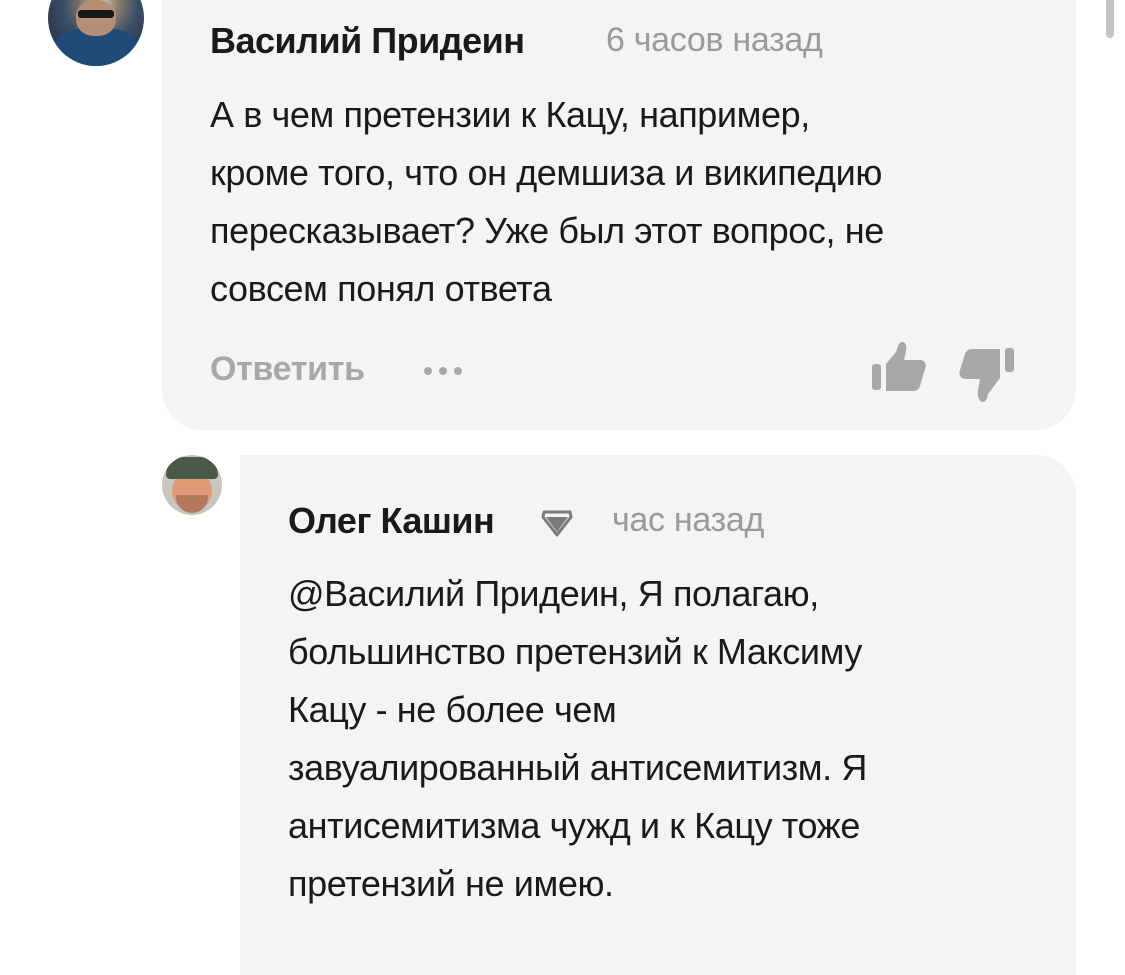  Describe the element at coordinates (510, 114) in the screenshot. I see `comment-text-line: А в чем претензии к Кацу, например,` at that location.